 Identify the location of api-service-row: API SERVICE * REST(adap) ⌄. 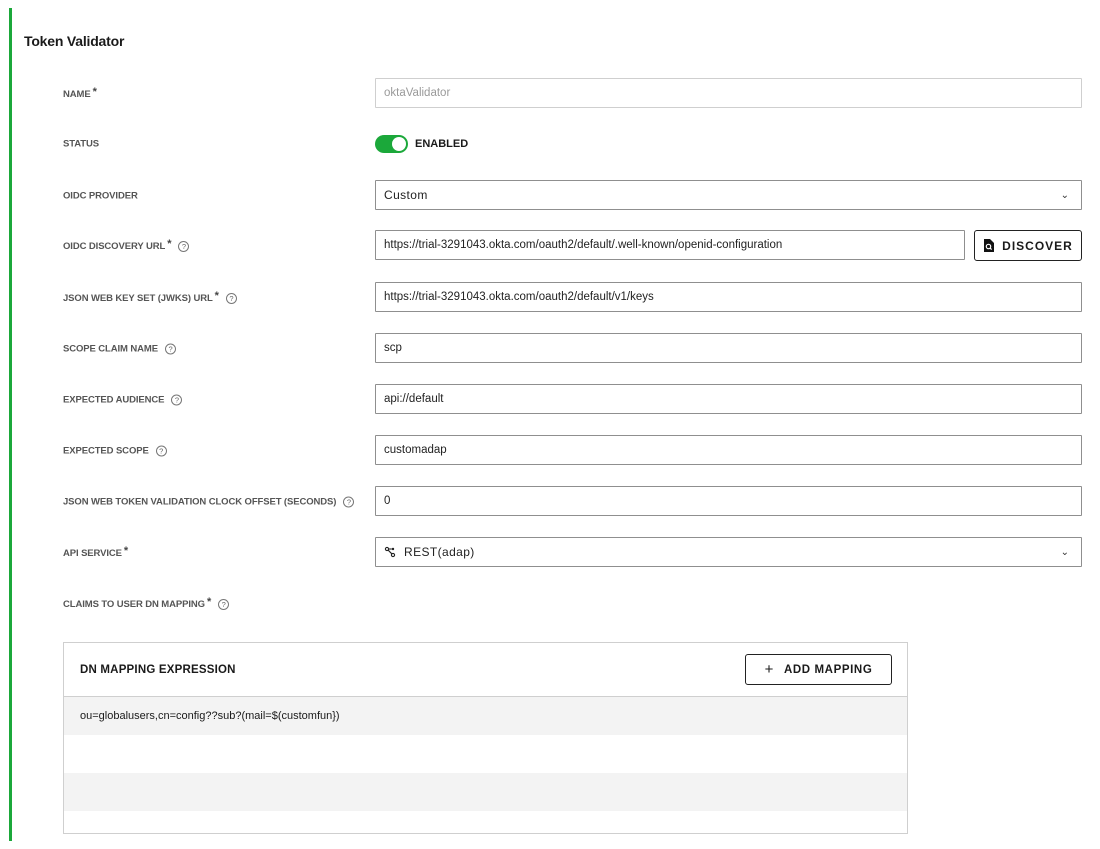
(550, 553).